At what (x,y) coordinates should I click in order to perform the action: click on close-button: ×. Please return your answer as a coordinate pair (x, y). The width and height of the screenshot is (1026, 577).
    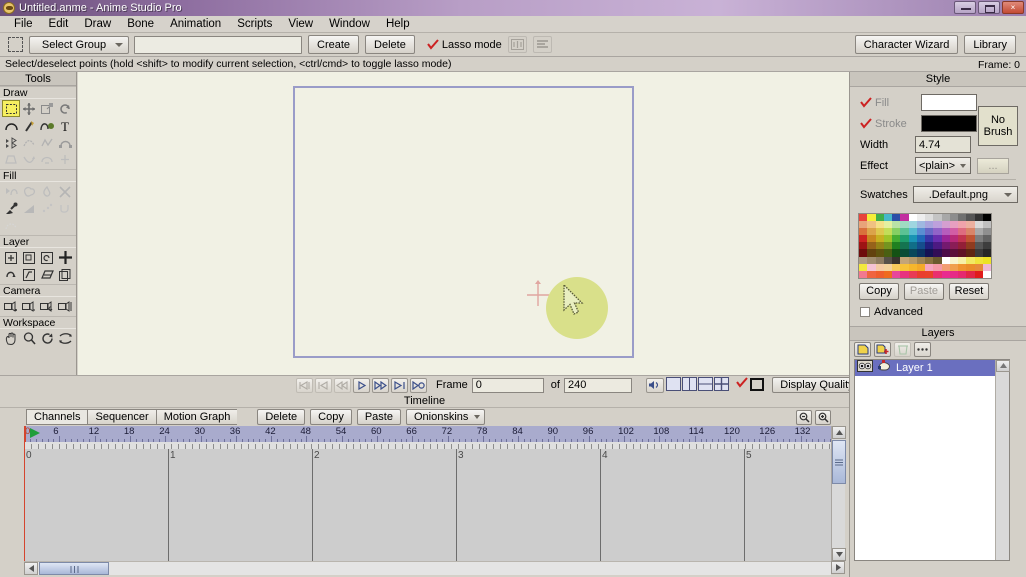
    Looking at the image, I should click on (1013, 7).